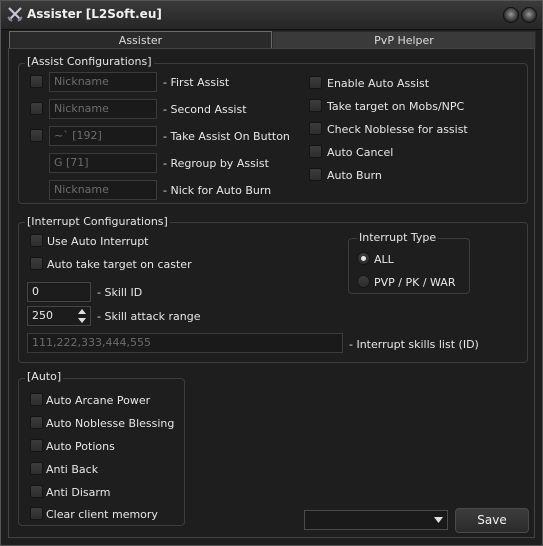  I want to click on auto-noblesse-checkbox, so click(36, 422).